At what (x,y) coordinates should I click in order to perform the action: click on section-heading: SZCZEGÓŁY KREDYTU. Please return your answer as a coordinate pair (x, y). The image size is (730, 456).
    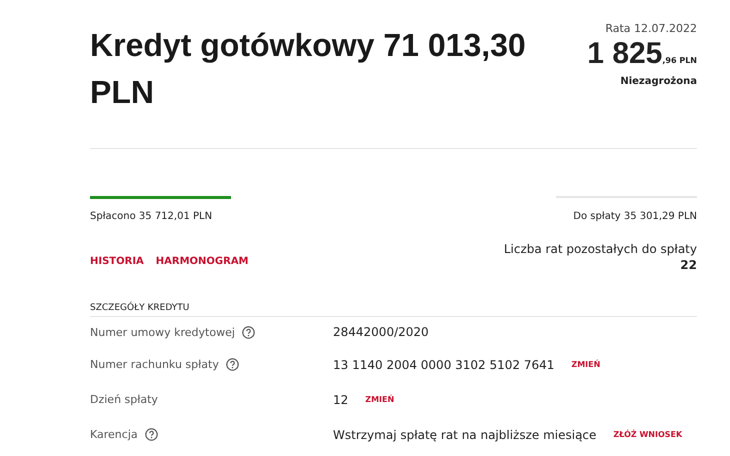
    Looking at the image, I should click on (393, 310).